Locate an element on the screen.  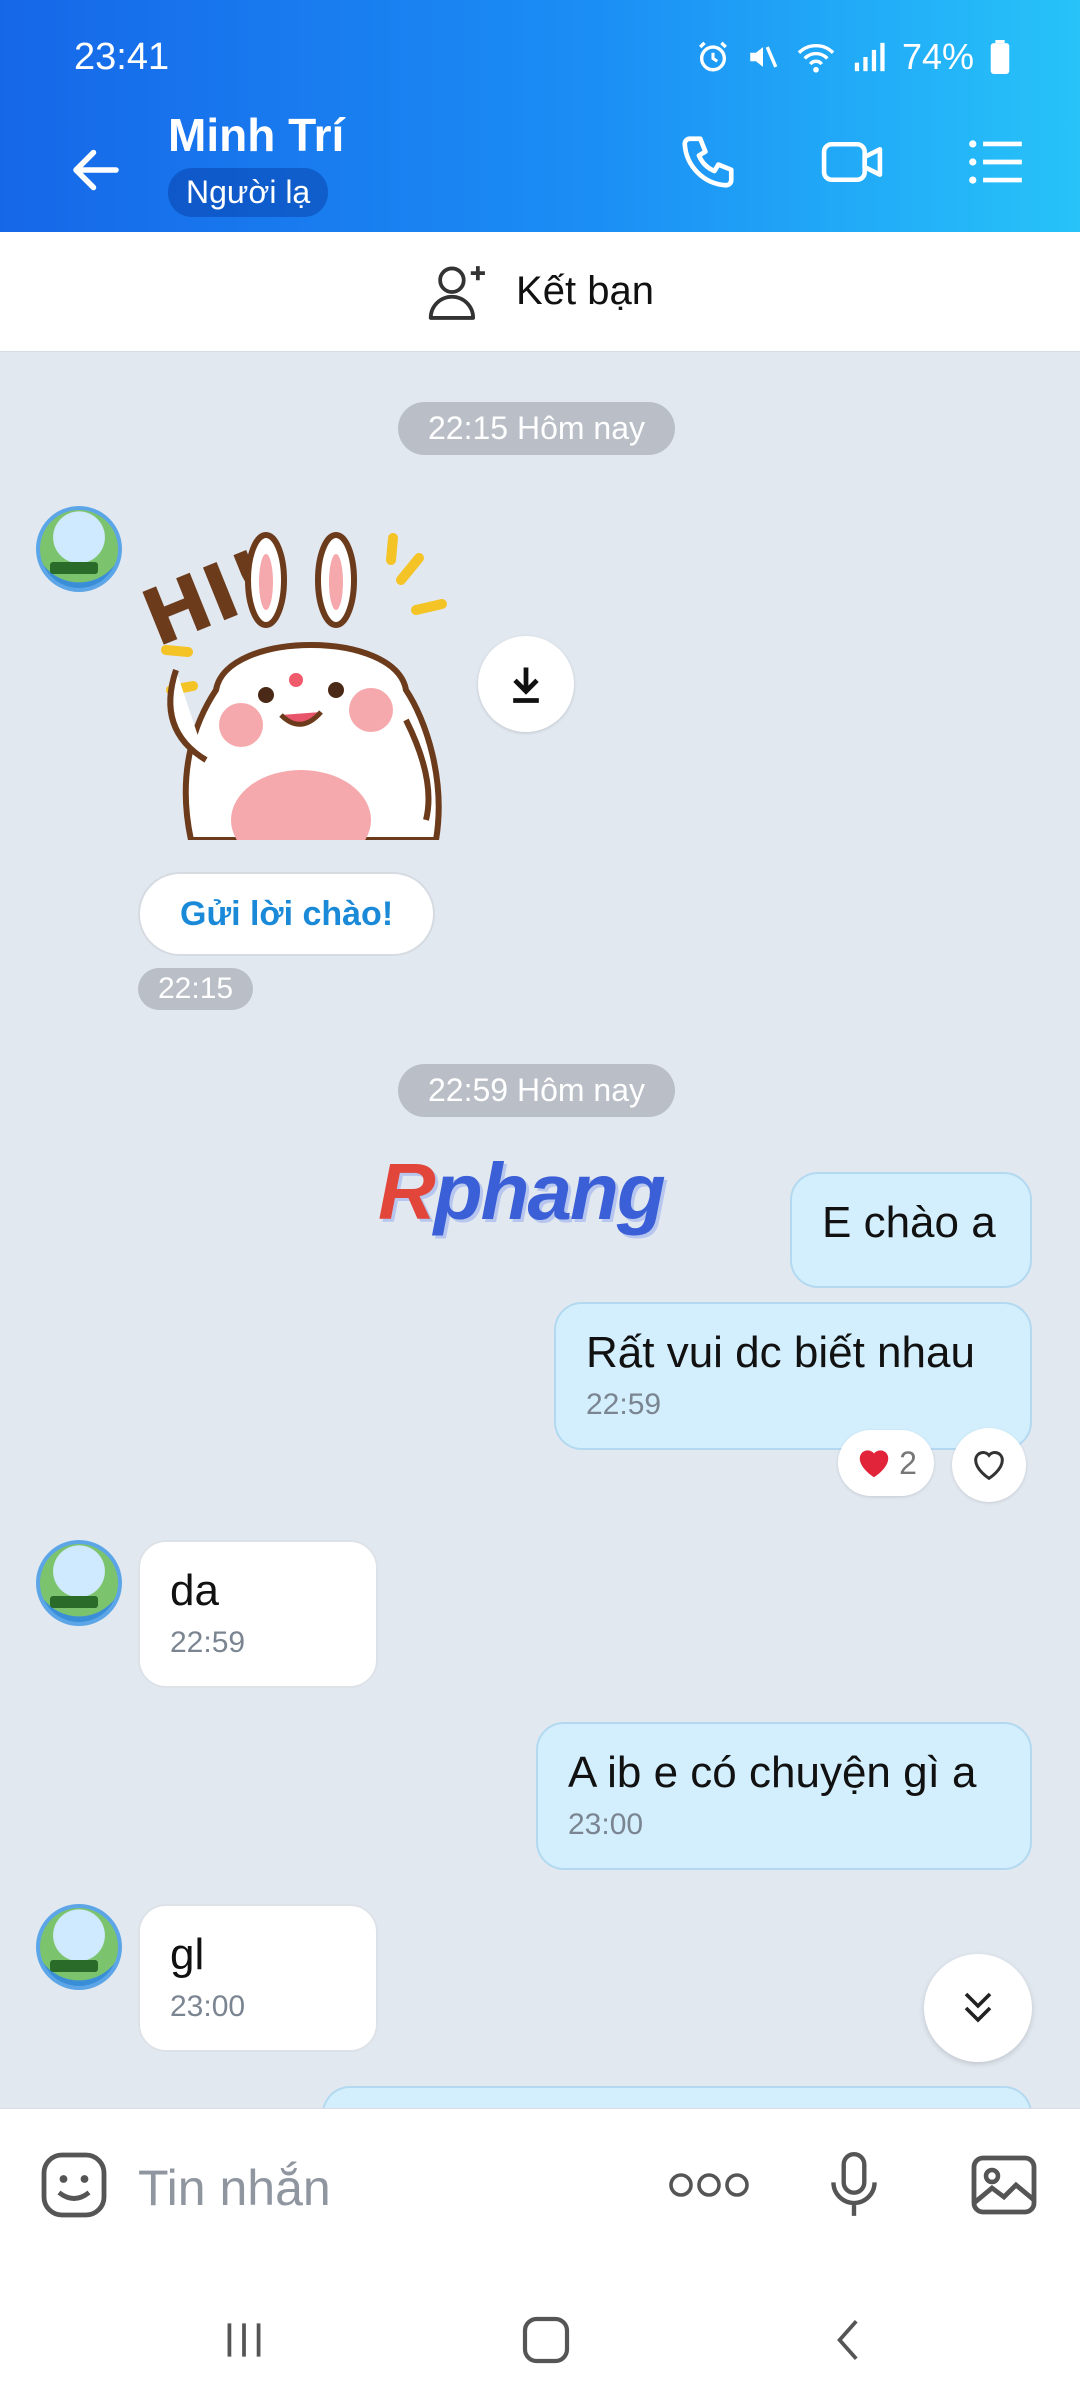
photo-button is located at coordinates (1004, 2185).